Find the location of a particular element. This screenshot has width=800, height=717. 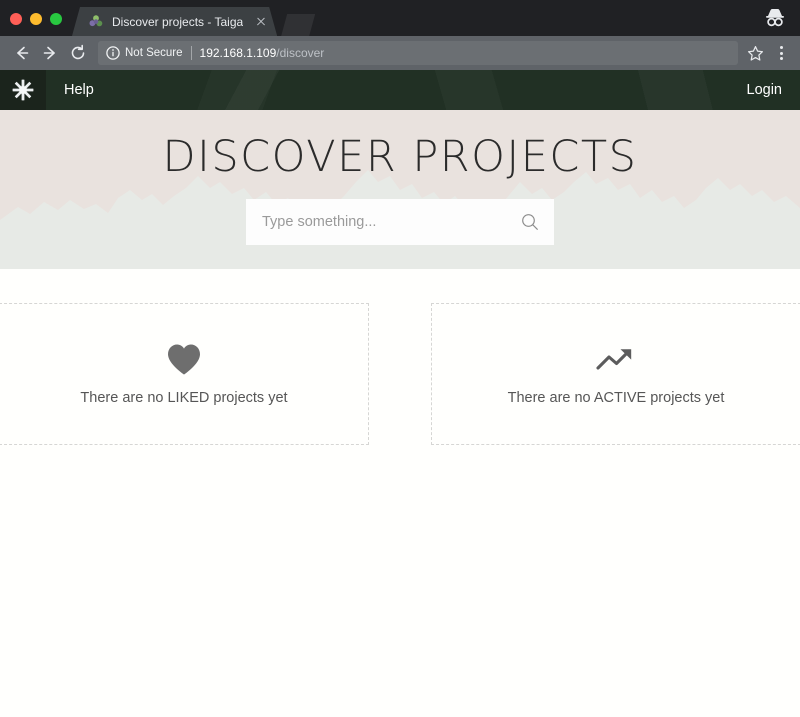

nav-item-help: Help is located at coordinates (79, 90).